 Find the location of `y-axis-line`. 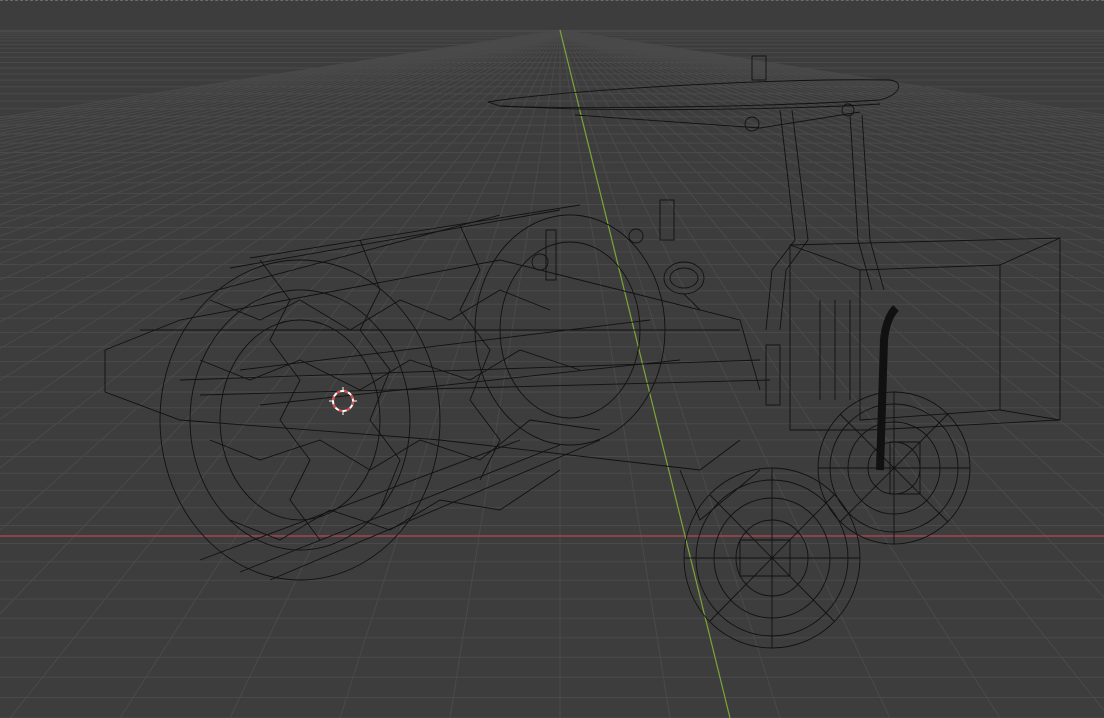

y-axis-line is located at coordinates (645, 373).